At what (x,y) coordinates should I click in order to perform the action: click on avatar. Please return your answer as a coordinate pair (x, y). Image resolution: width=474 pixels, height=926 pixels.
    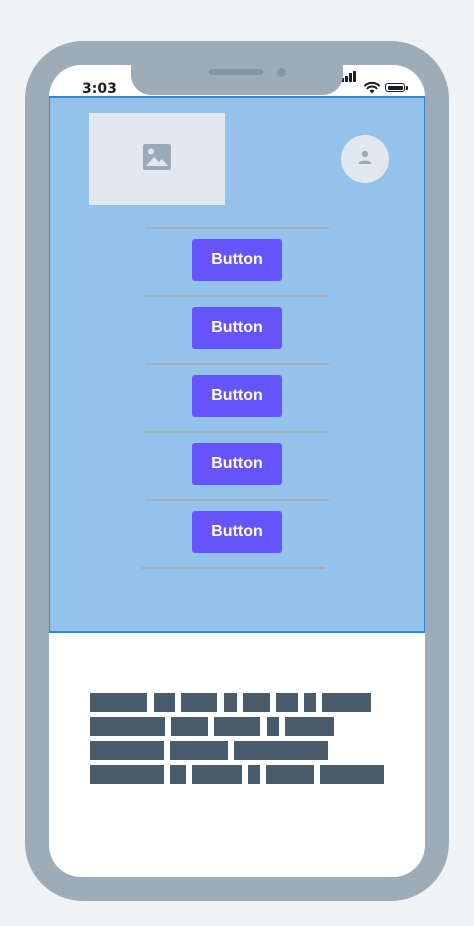
    Looking at the image, I should click on (365, 159).